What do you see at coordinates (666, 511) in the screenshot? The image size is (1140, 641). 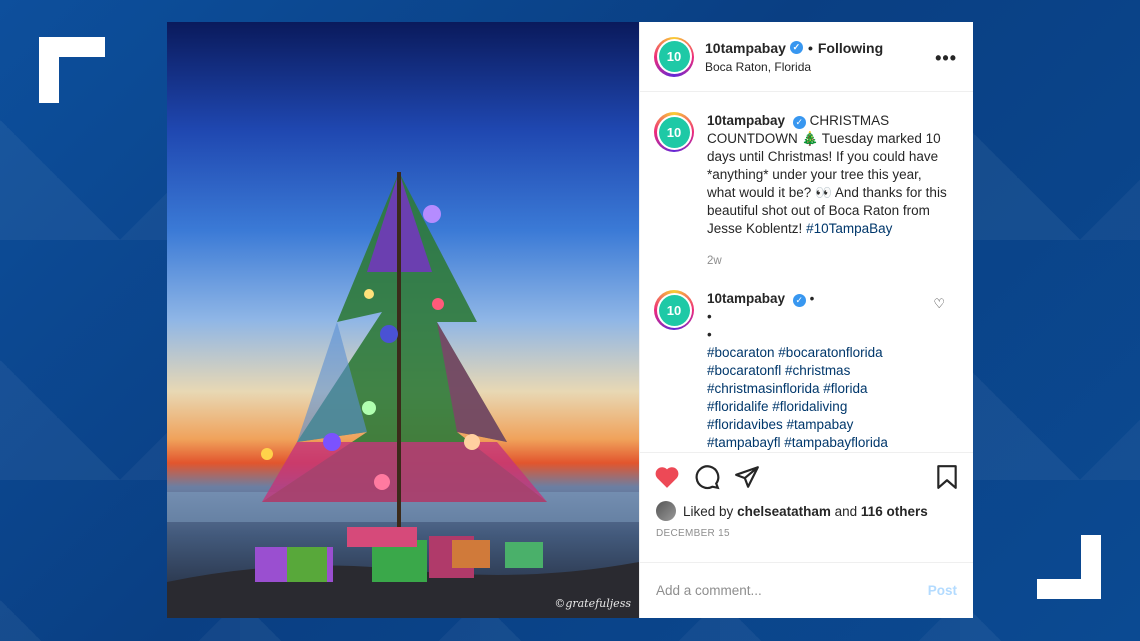 I see `liker-avatar` at bounding box center [666, 511].